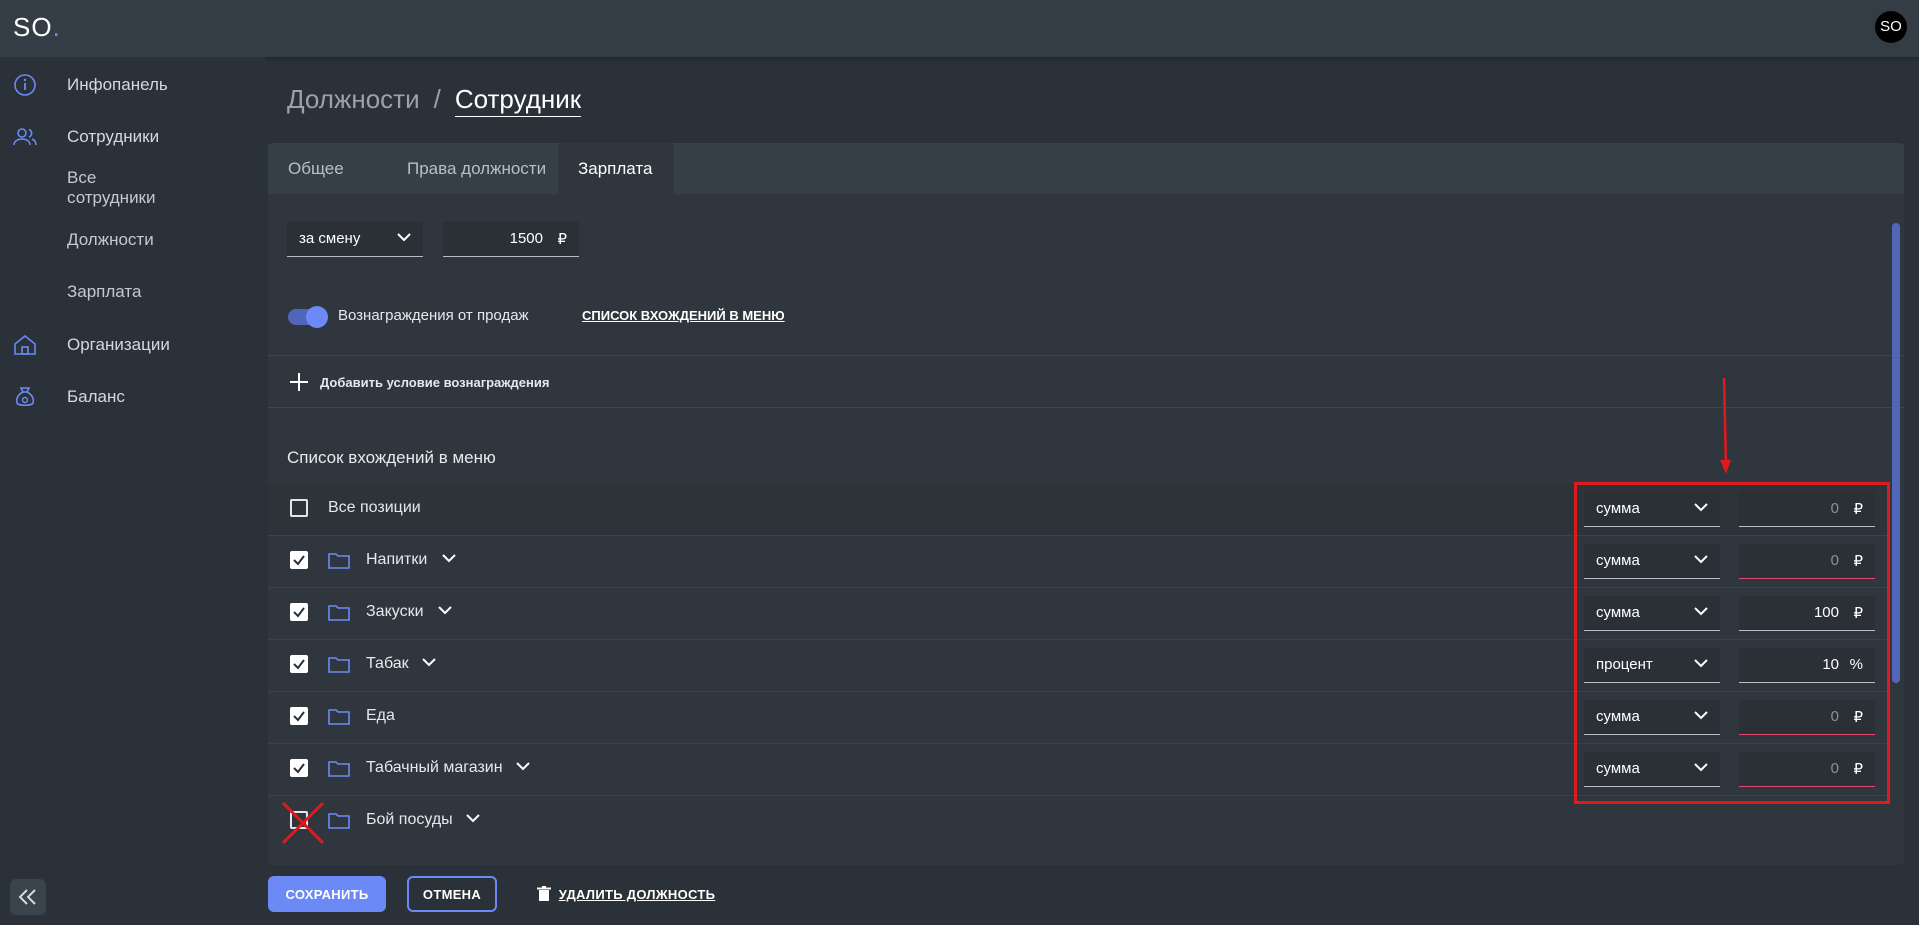 This screenshot has width=1919, height=925. I want to click on pay-period-select: за смену, so click(355, 239).